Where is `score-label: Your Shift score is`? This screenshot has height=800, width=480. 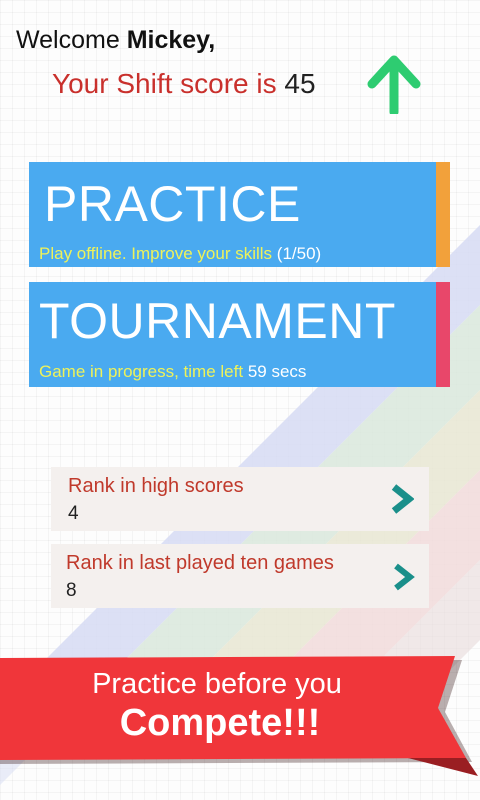 score-label: Your Shift score is is located at coordinates (164, 83).